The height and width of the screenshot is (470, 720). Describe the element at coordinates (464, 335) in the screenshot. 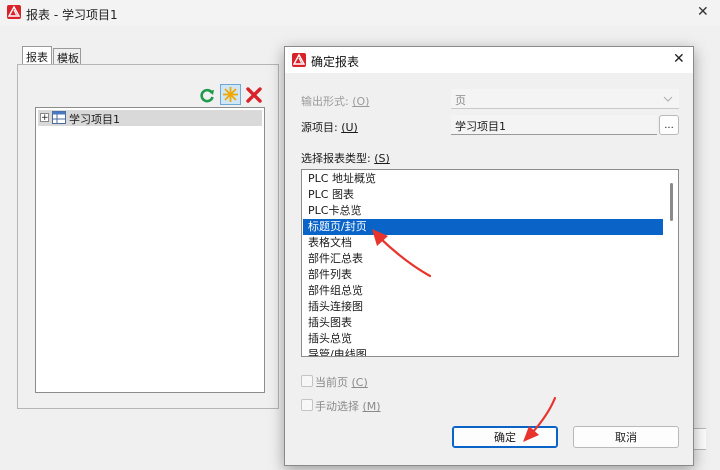

I see `annotation-arrows` at that location.